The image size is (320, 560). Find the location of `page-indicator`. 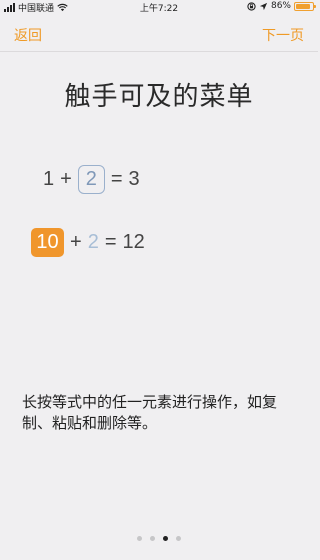

page-indicator is located at coordinates (159, 538).